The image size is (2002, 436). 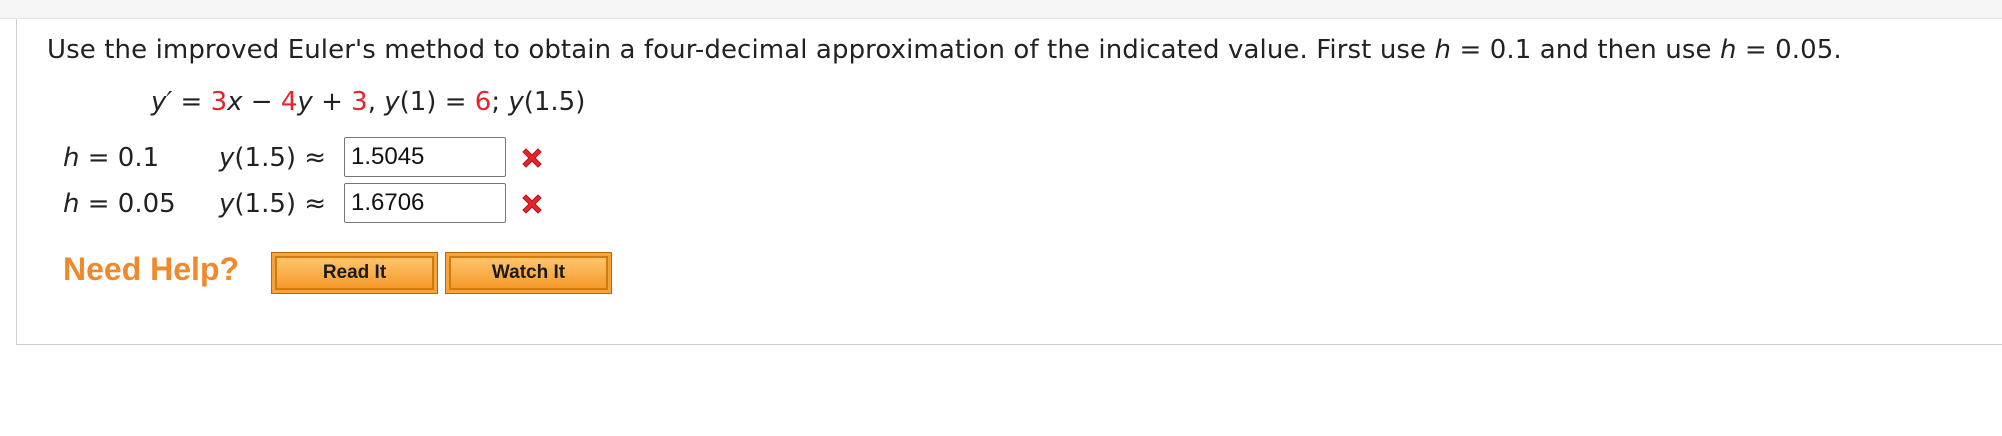 I want to click on eq-comma: ,, so click(x=376, y=102).